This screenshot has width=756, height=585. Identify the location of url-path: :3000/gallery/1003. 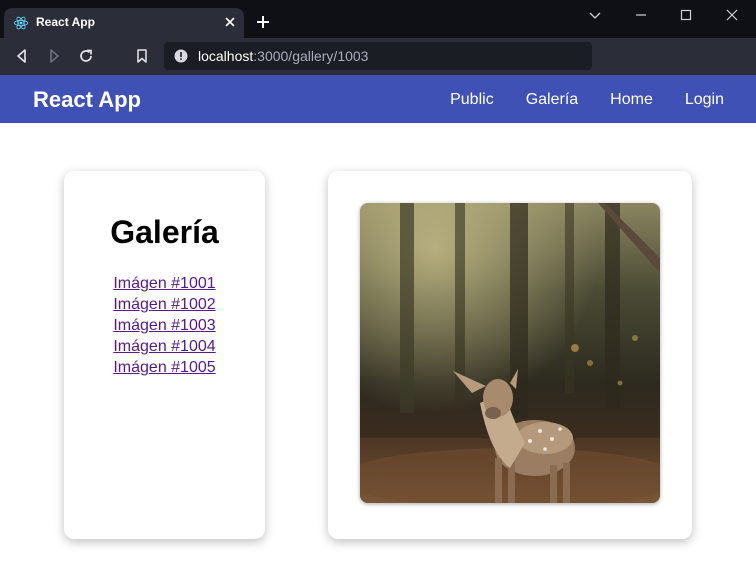
(311, 56).